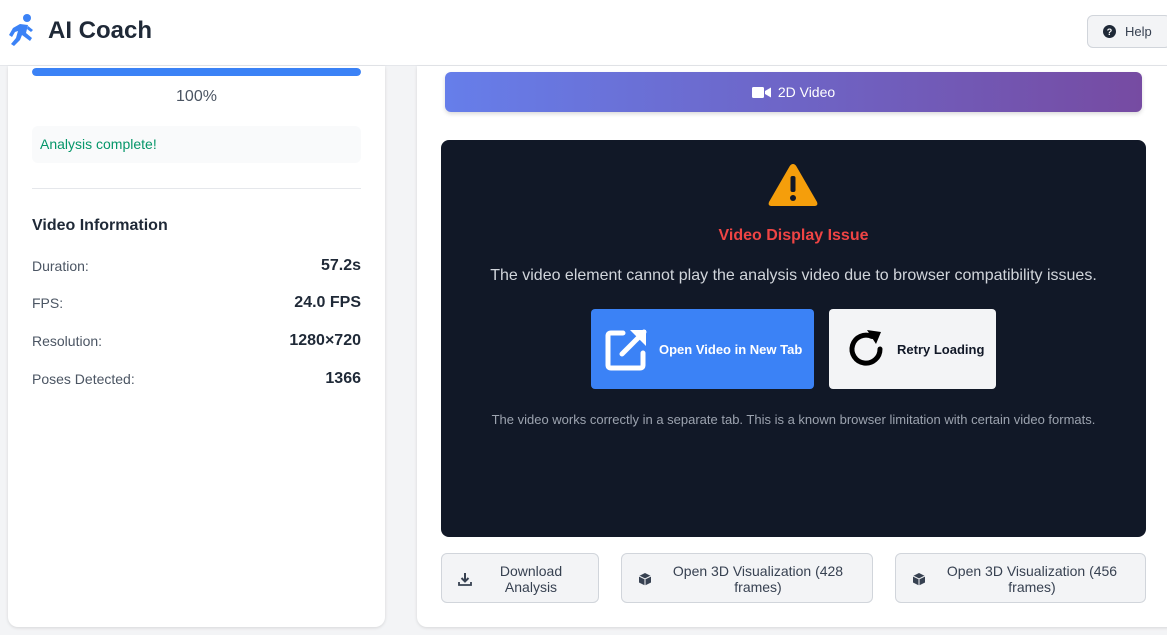 The image size is (1167, 635). Describe the element at coordinates (731, 349) in the screenshot. I see `open-video-label: Open Video in New Tab` at that location.